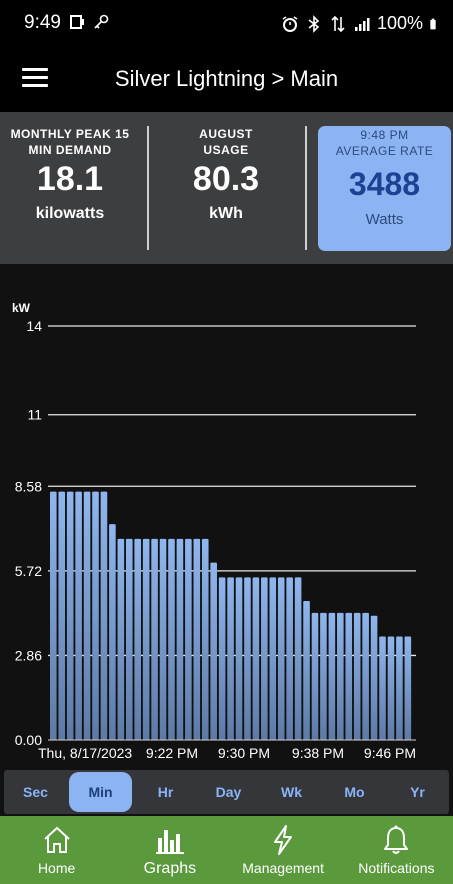 This screenshot has height=884, width=453. Describe the element at coordinates (70, 213) in the screenshot. I see `peak-demand-unit: kilowatts` at that location.